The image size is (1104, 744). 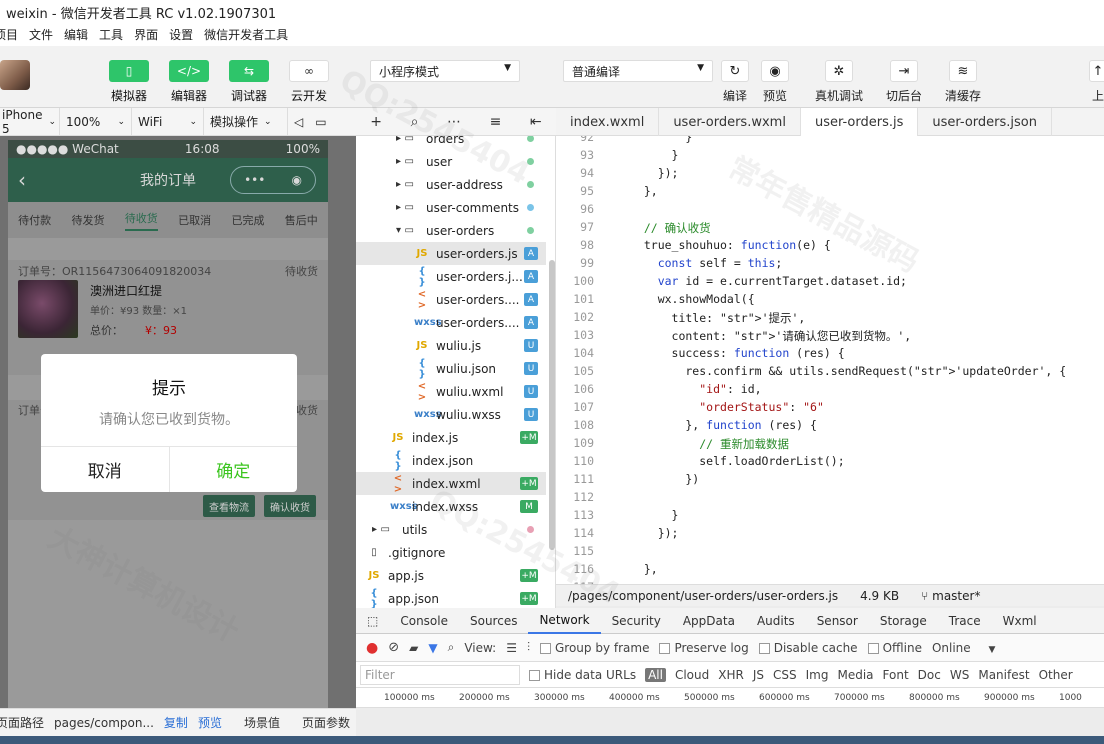 I want to click on record-icon: ●, so click(x=372, y=648).